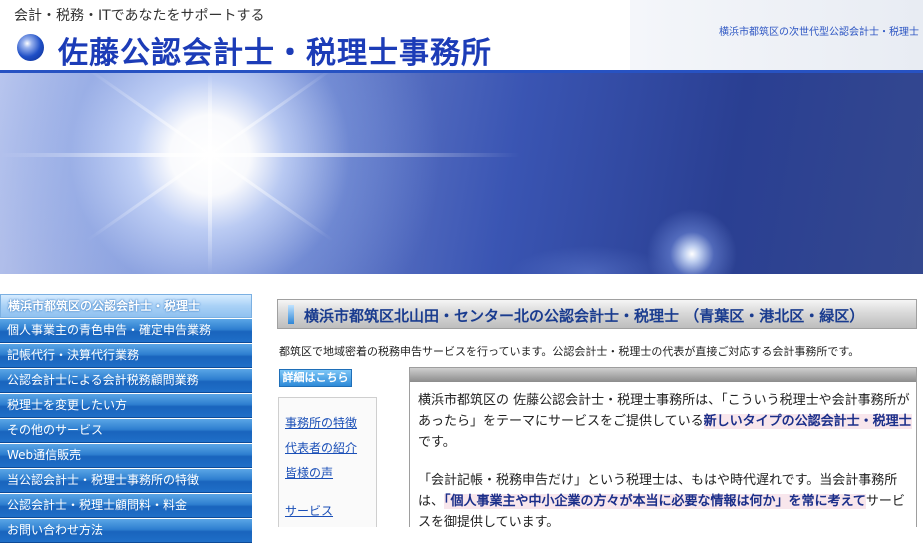 This screenshot has width=923, height=544. What do you see at coordinates (44, 455) in the screenshot?
I see `sidebar-item-label: Web通信販売` at bounding box center [44, 455].